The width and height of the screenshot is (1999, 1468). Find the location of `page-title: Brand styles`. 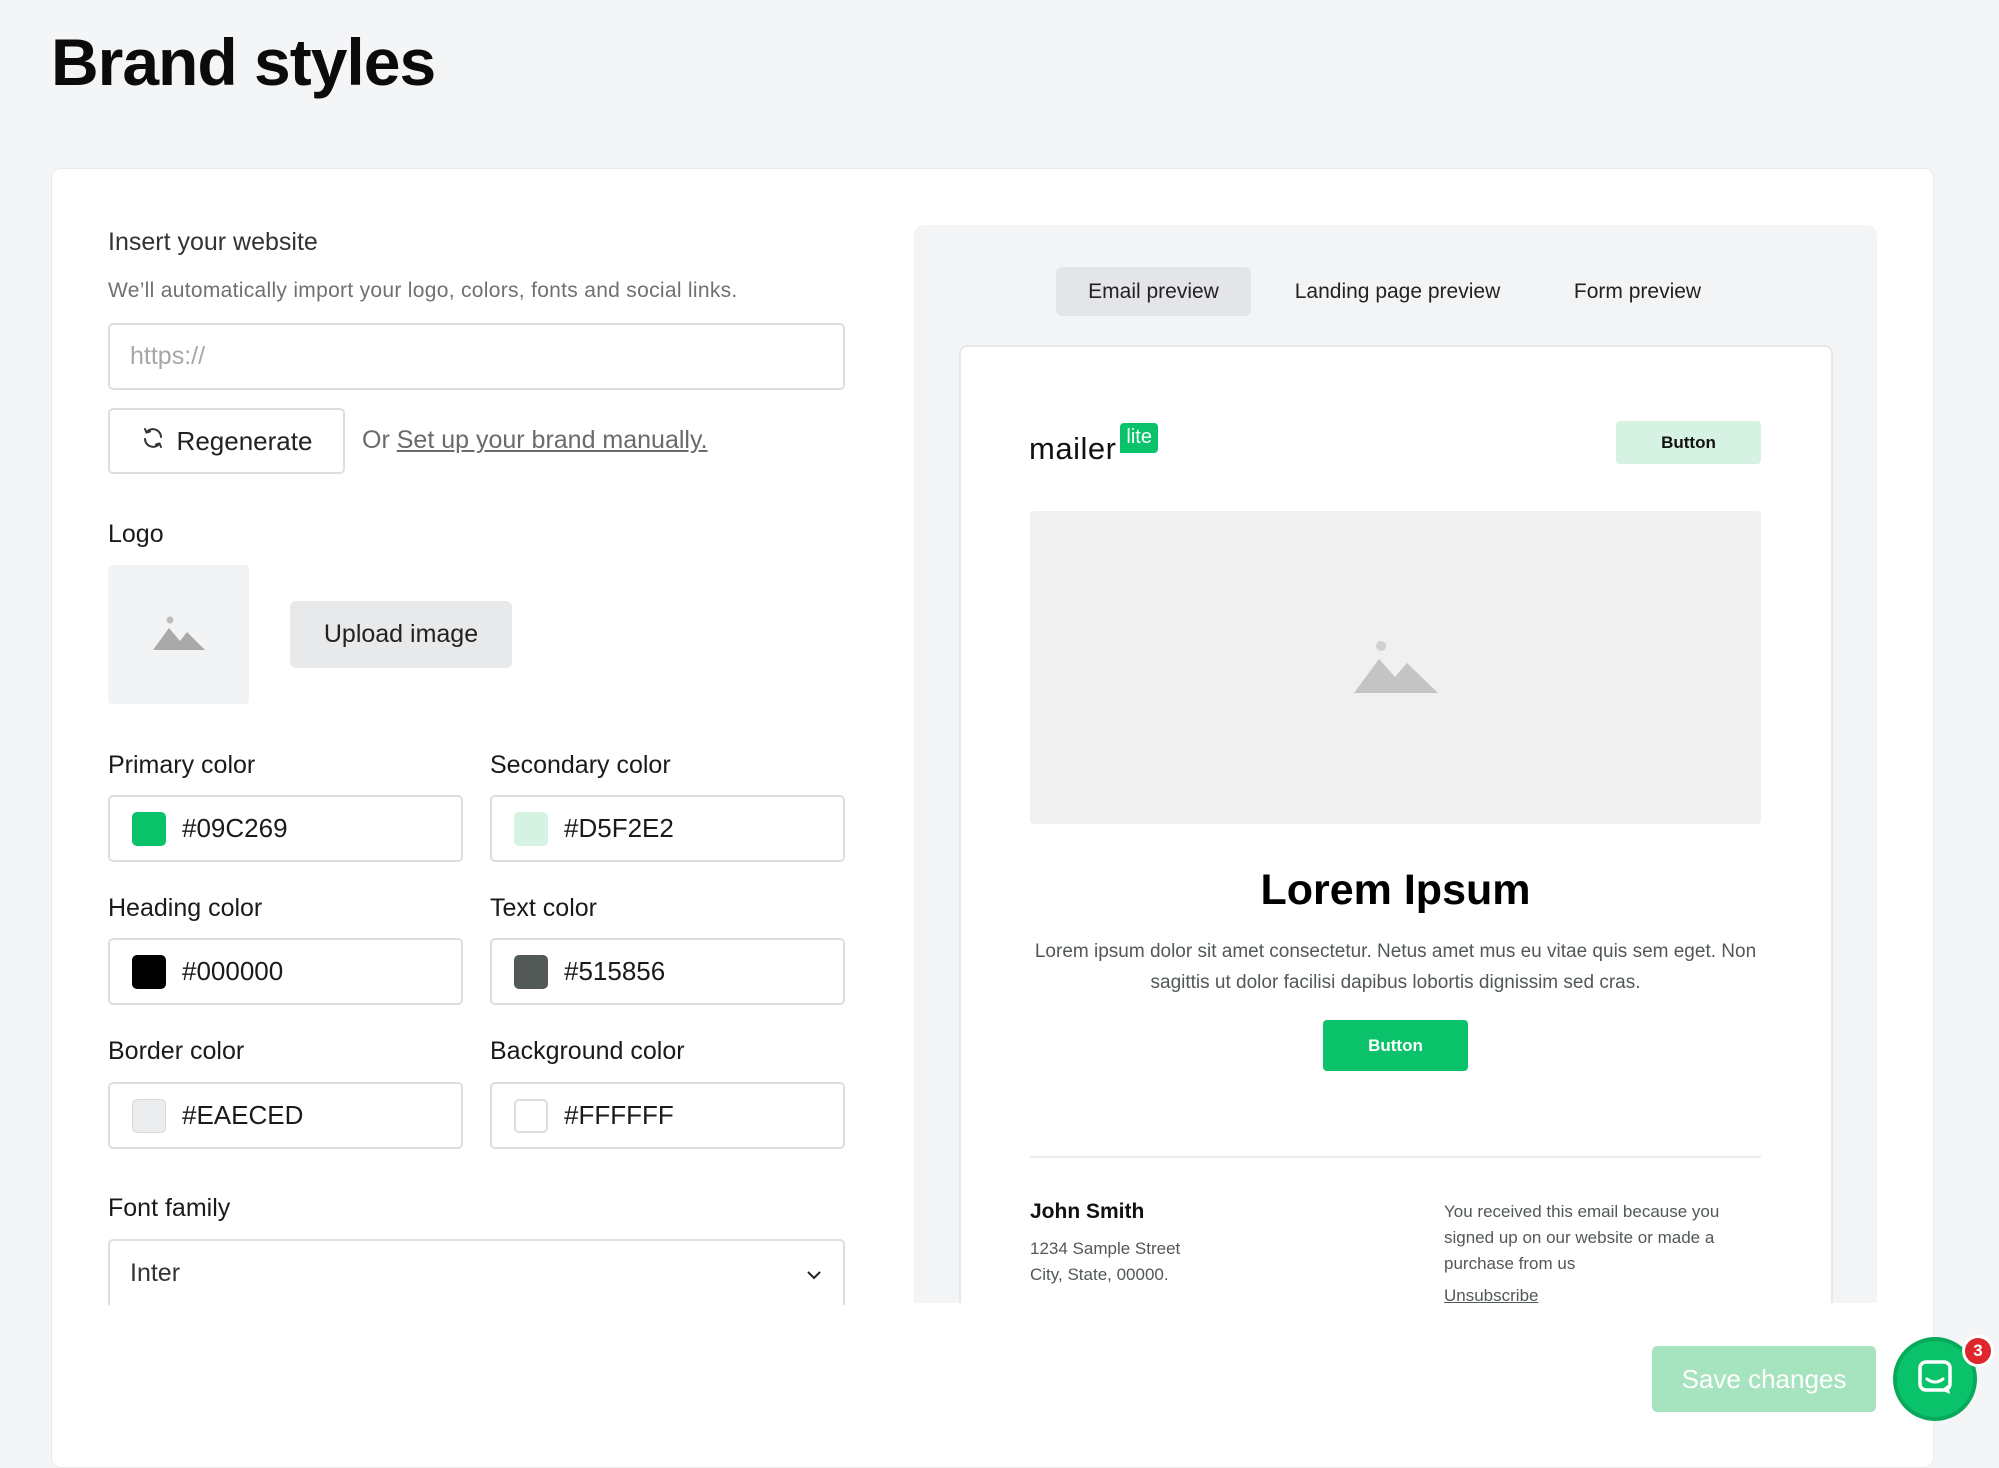

page-title: Brand styles is located at coordinates (243, 62).